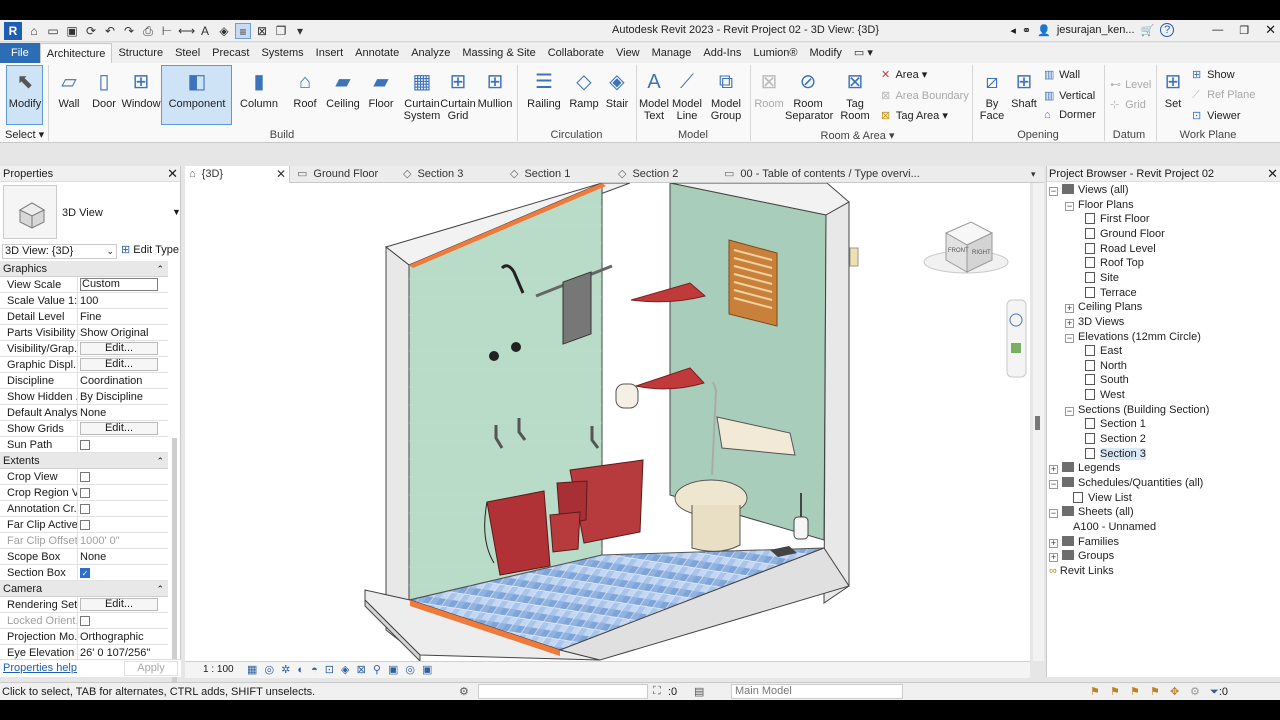  I want to click on property-group: Graphics ⌃, so click(84, 269).